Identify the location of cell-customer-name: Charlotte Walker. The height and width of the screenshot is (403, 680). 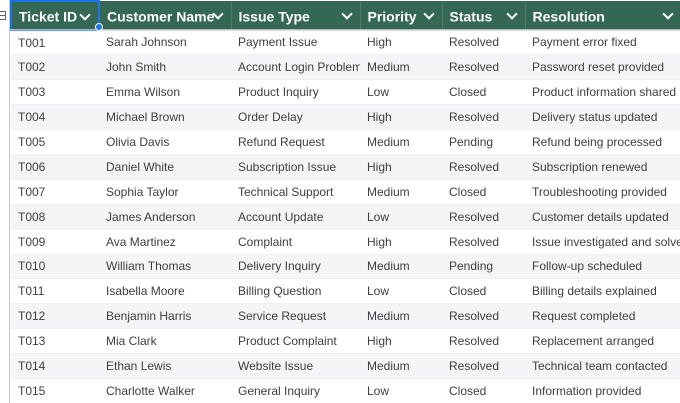
(165, 390).